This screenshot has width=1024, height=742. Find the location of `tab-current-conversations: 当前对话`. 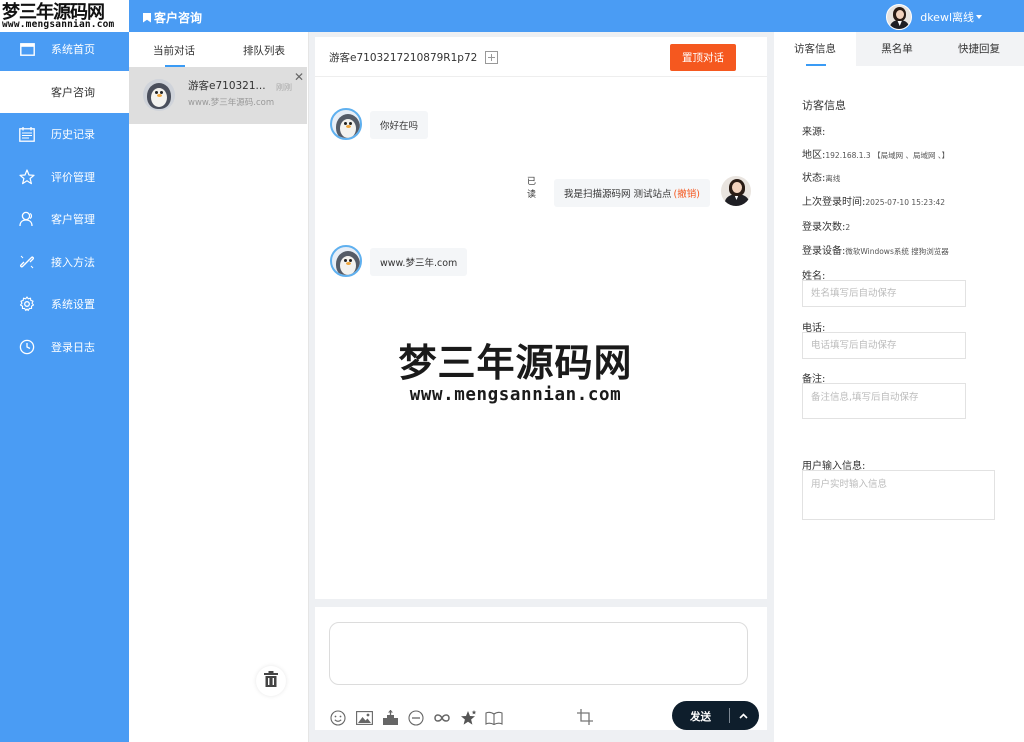

tab-current-conversations: 当前对话 is located at coordinates (174, 49).